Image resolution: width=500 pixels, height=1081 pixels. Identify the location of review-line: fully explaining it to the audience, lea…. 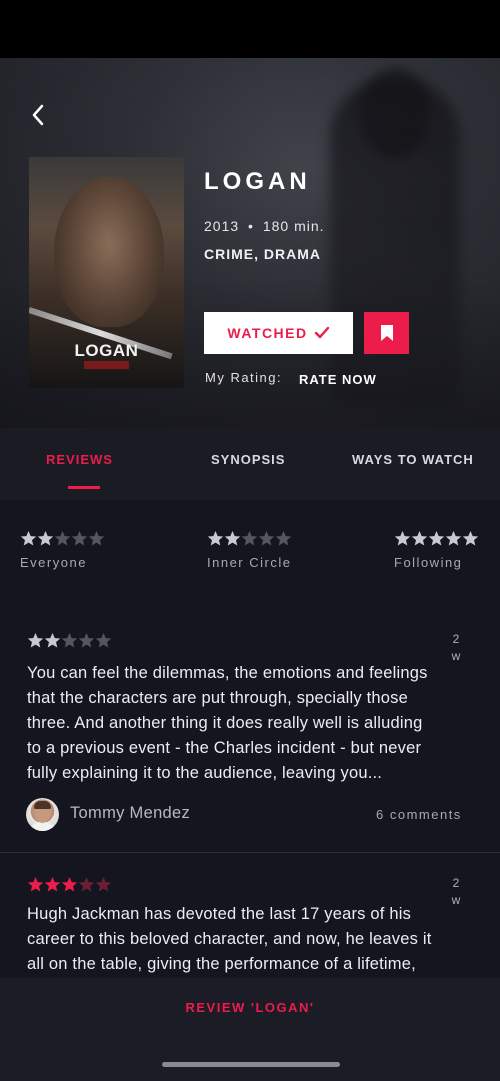
(205, 773).